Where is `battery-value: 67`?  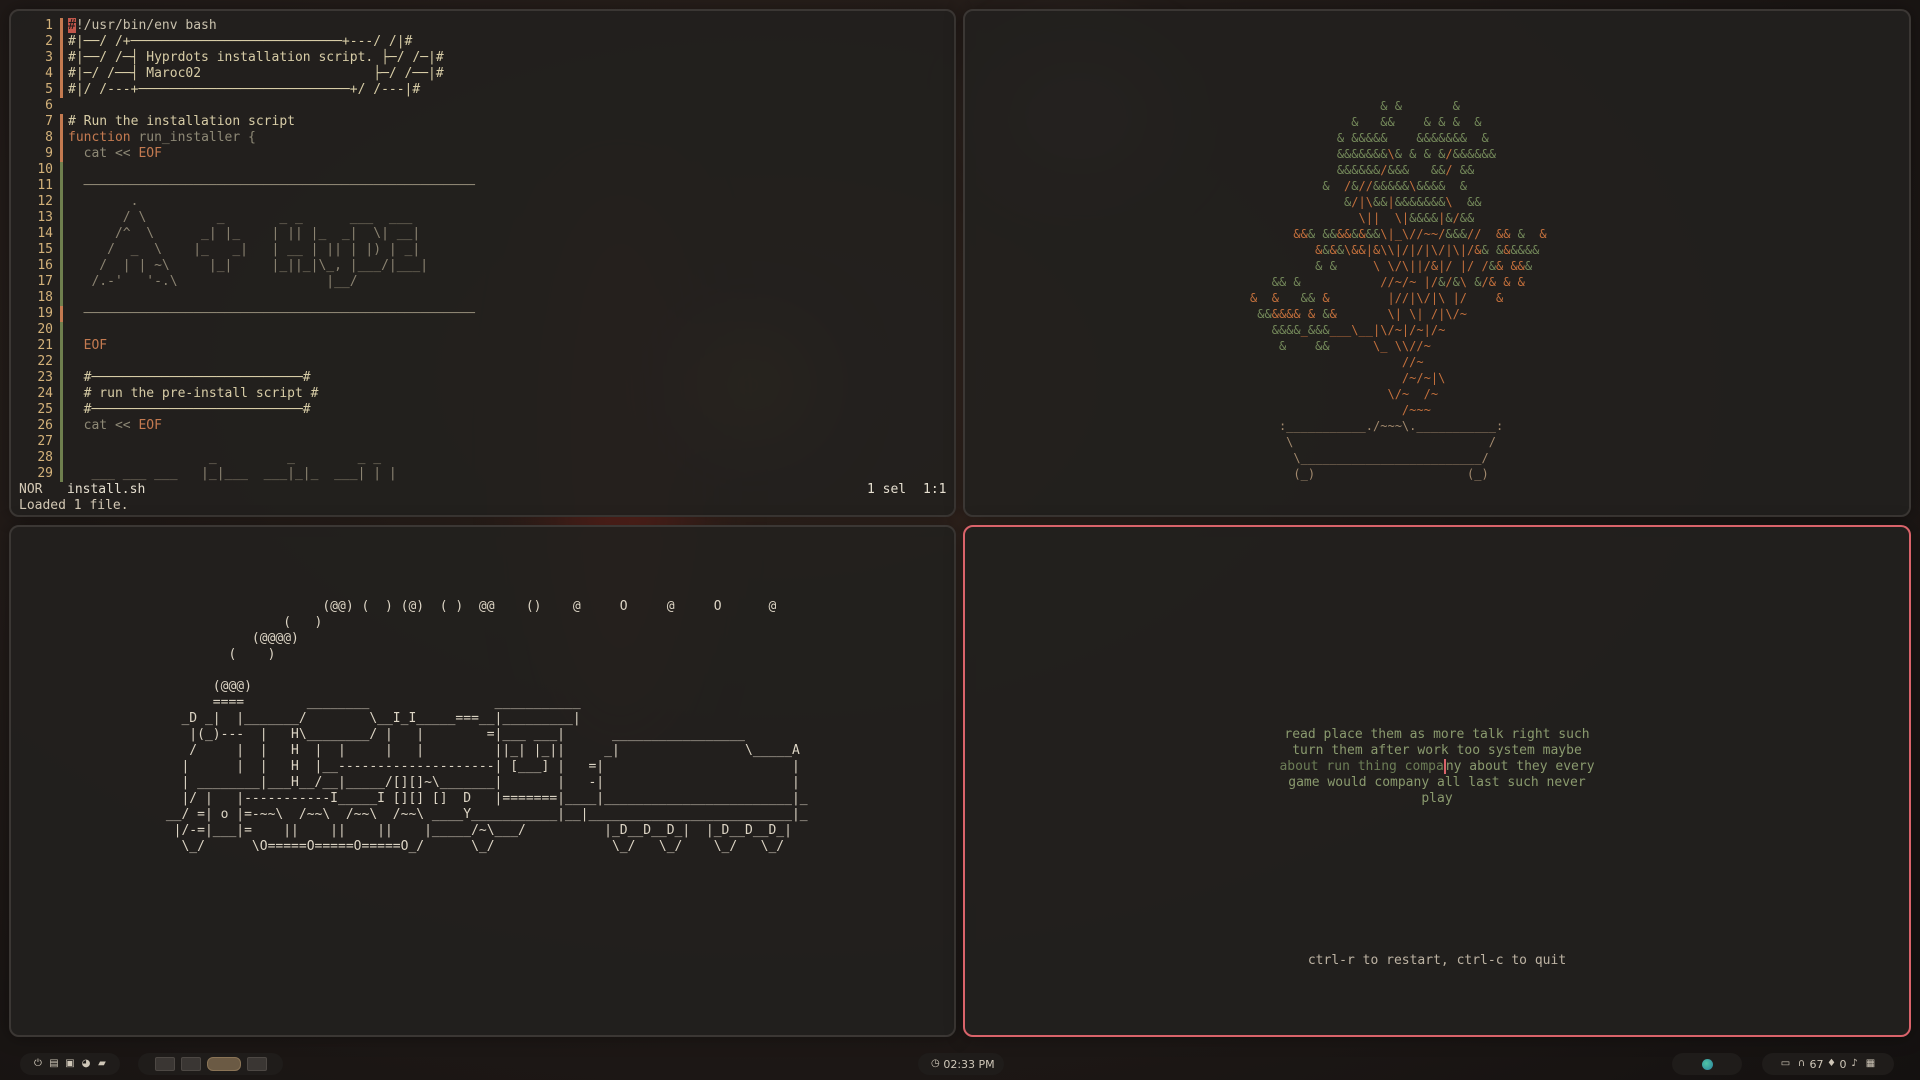 battery-value: 67 is located at coordinates (1817, 1064).